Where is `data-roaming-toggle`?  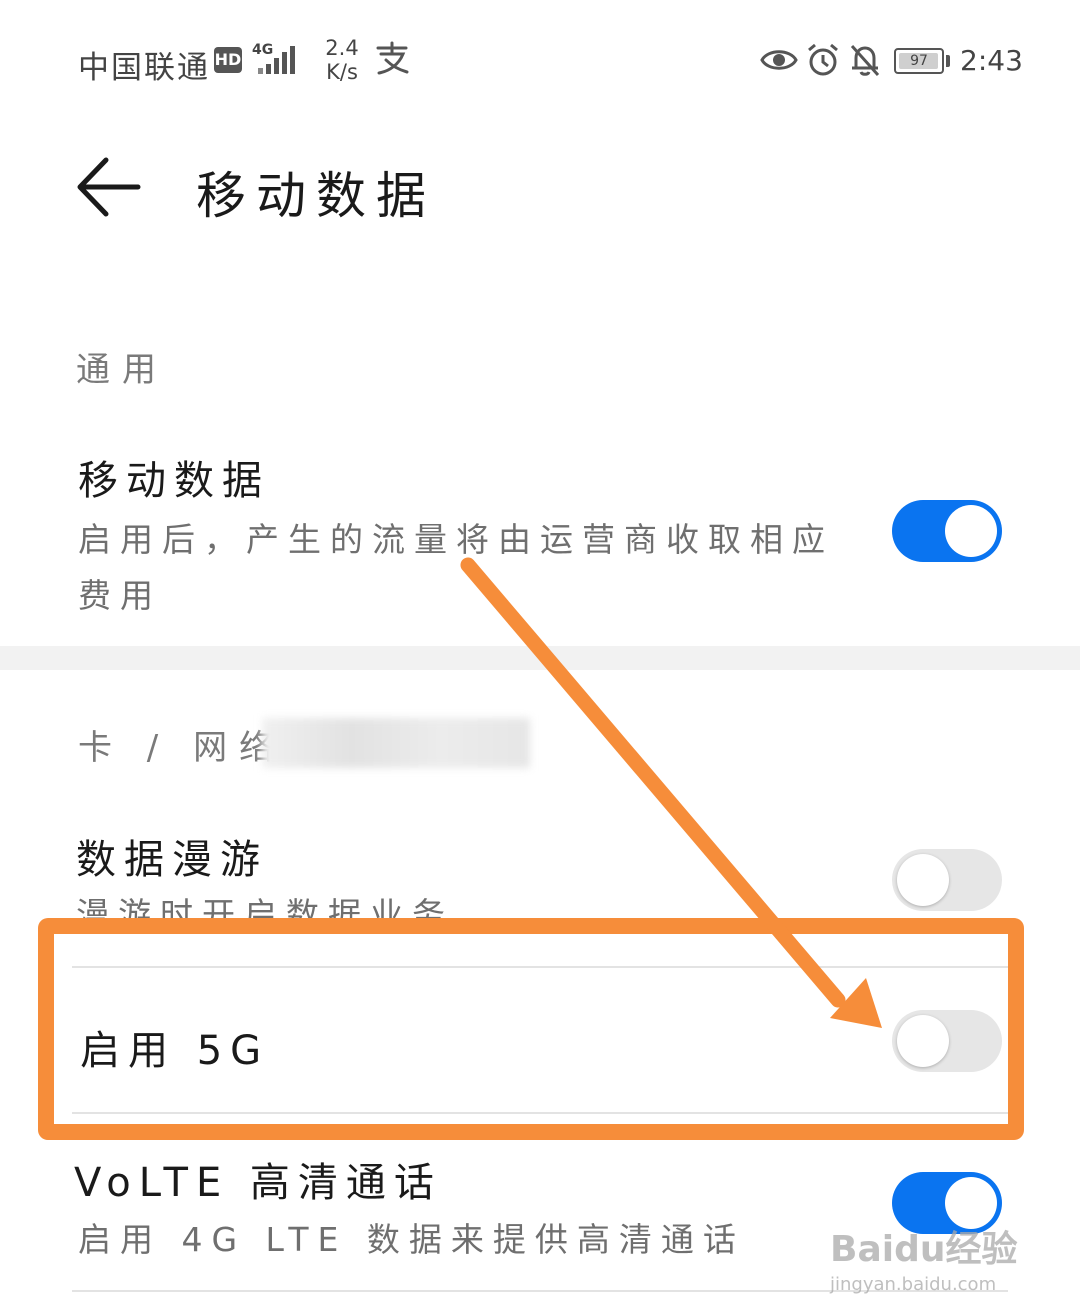 data-roaming-toggle is located at coordinates (947, 880).